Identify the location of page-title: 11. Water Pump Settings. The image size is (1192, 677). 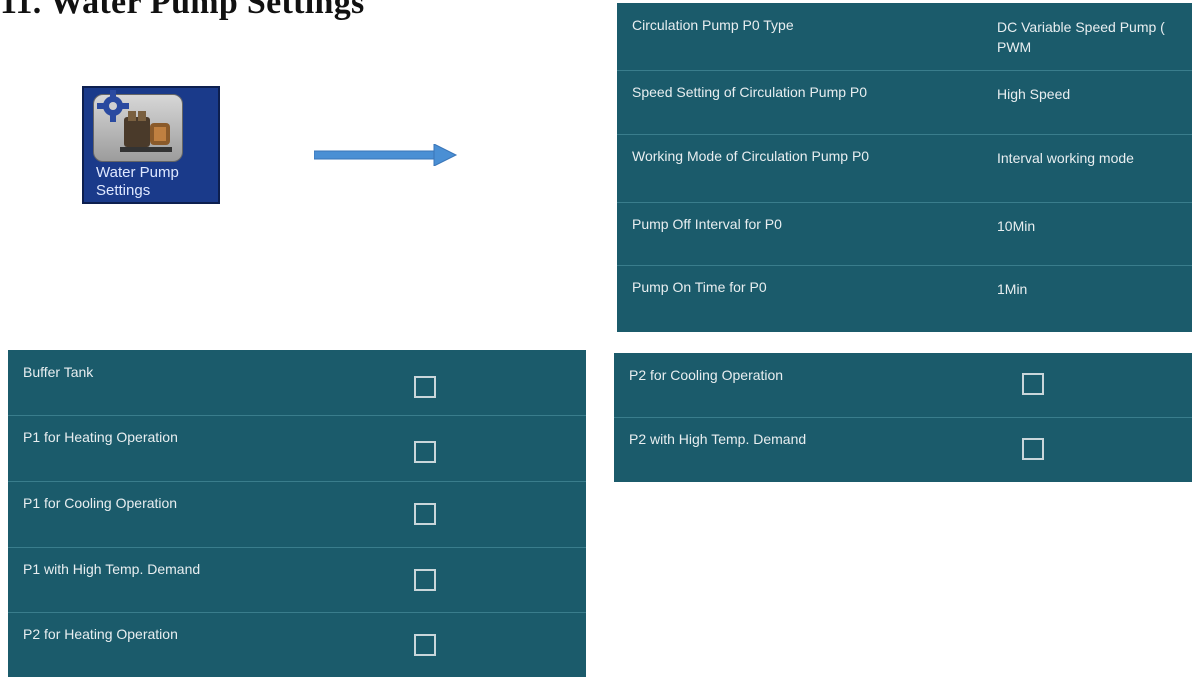
(182, 10).